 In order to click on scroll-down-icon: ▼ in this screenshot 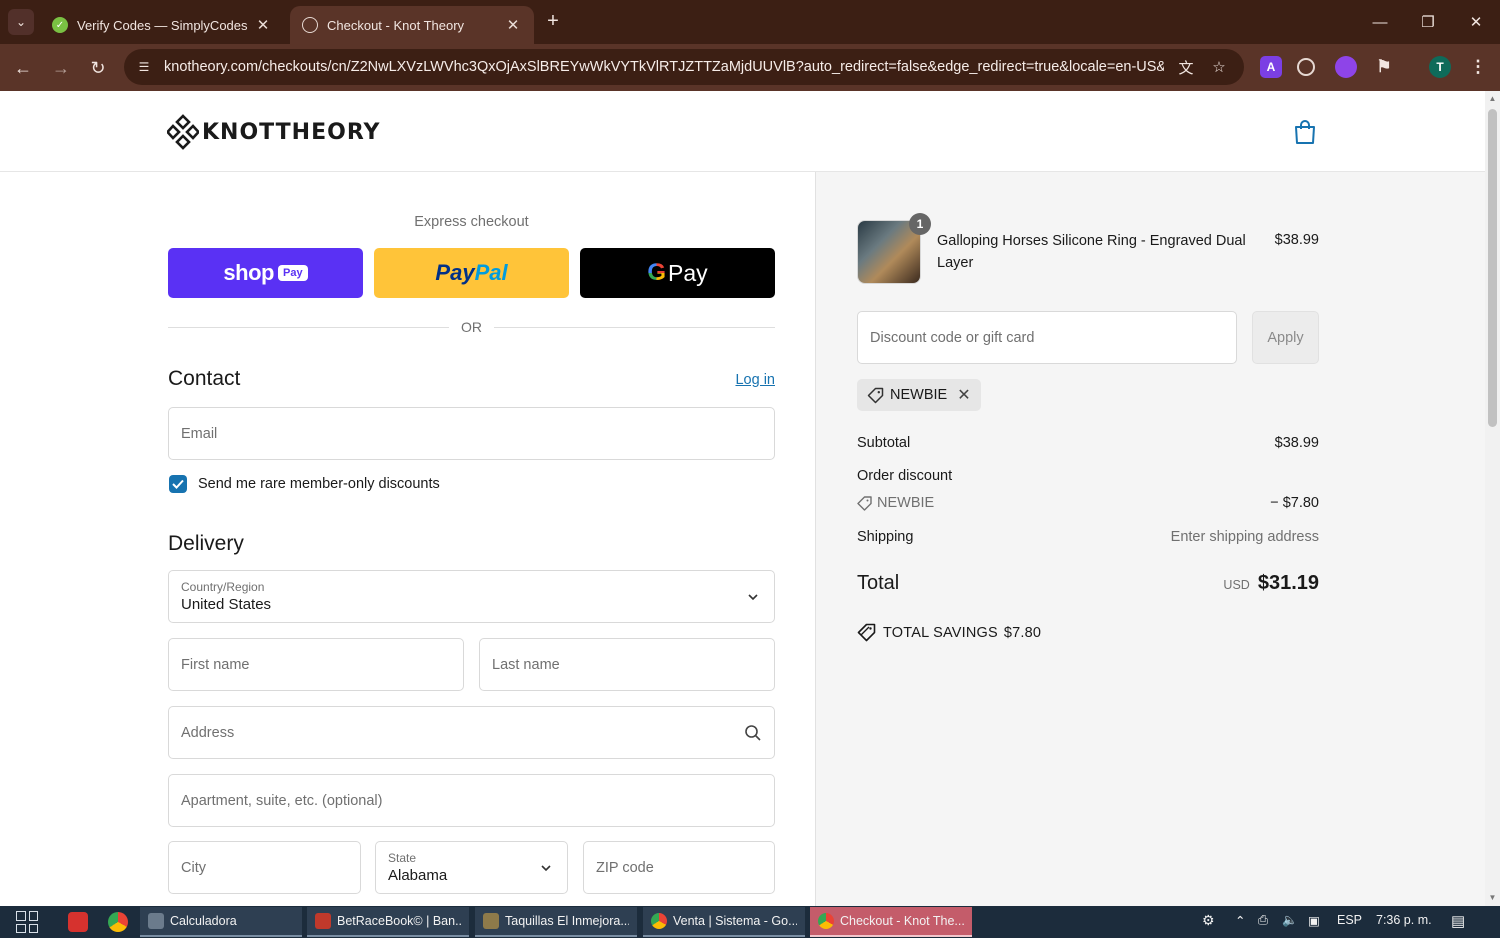, I will do `click(1492, 897)`.